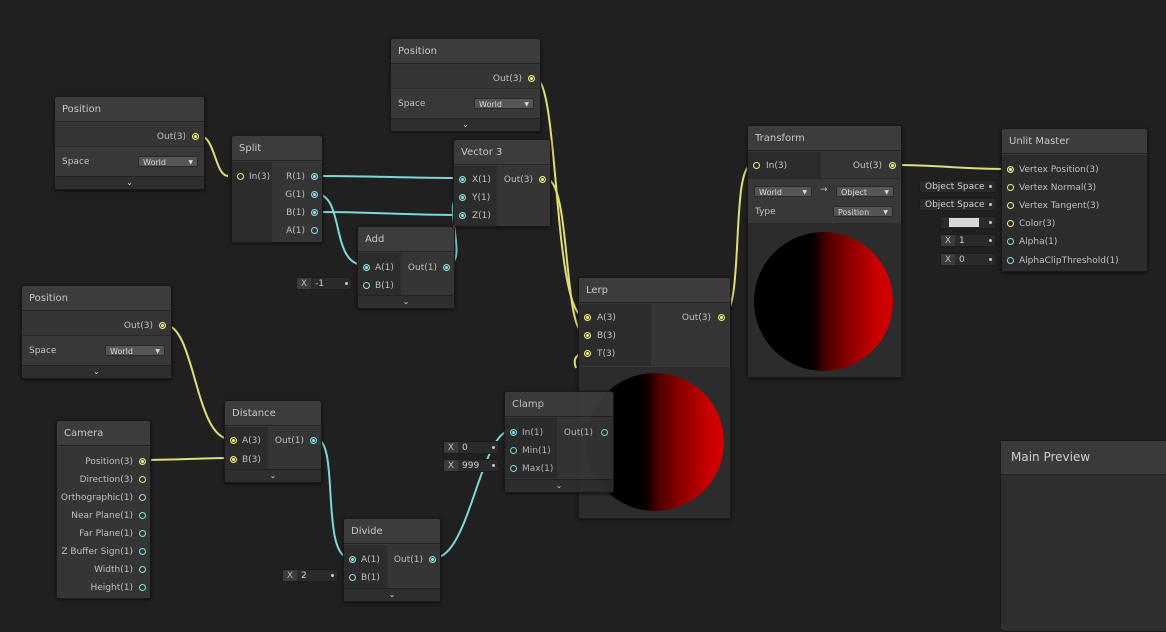 The height and width of the screenshot is (632, 1166). Describe the element at coordinates (770, 192) in the screenshot. I see `from-space-value: World` at that location.